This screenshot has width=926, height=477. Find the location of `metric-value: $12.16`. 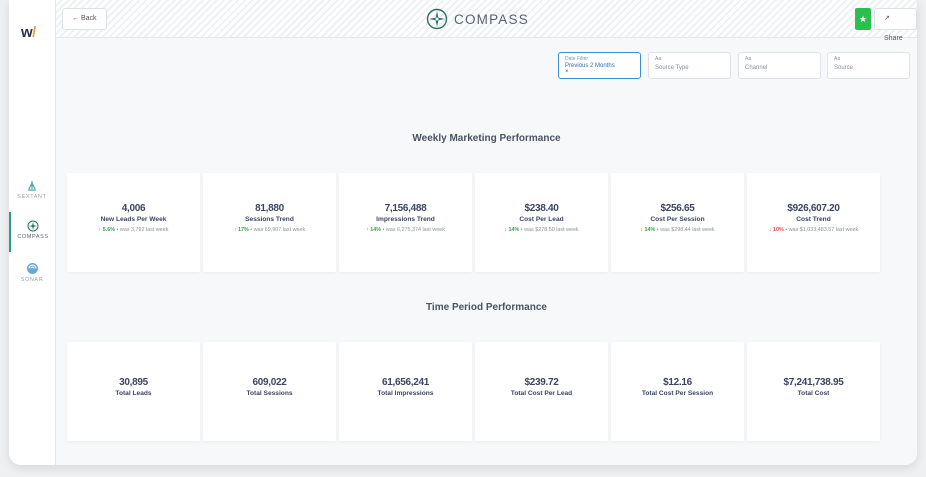

metric-value: $12.16 is located at coordinates (677, 382).